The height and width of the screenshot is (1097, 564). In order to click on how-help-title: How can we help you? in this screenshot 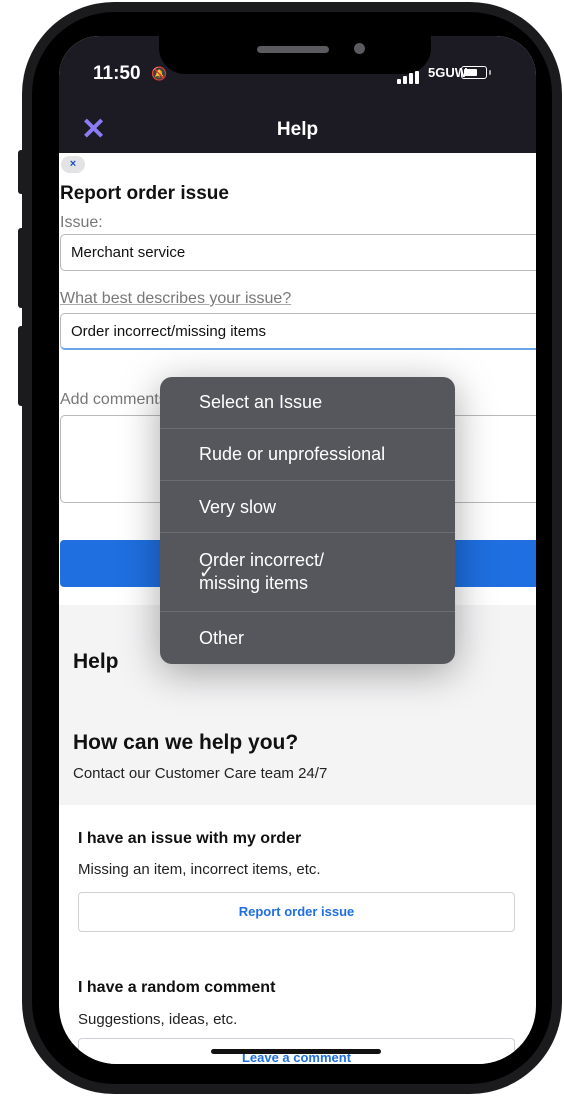, I will do `click(186, 742)`.